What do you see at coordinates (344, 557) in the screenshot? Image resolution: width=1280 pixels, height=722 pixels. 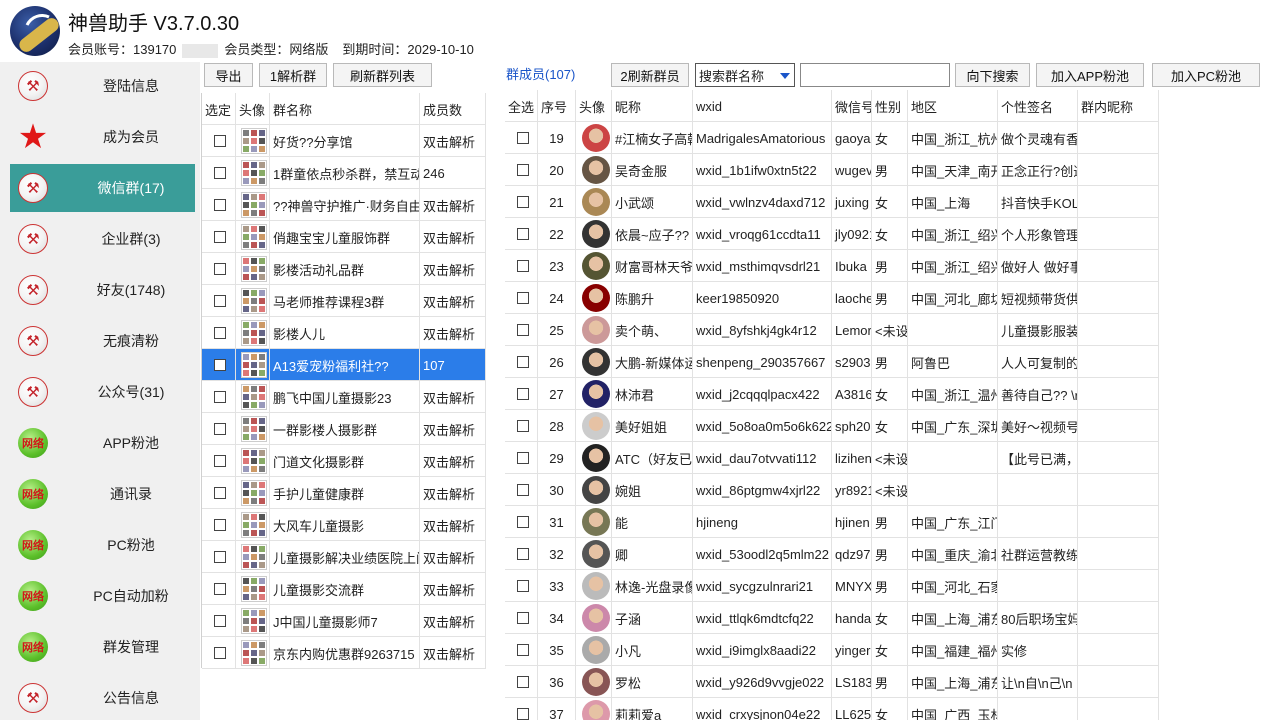 I see `table-row: 儿童摄影解决业绩医院上门 双击解析` at bounding box center [344, 557].